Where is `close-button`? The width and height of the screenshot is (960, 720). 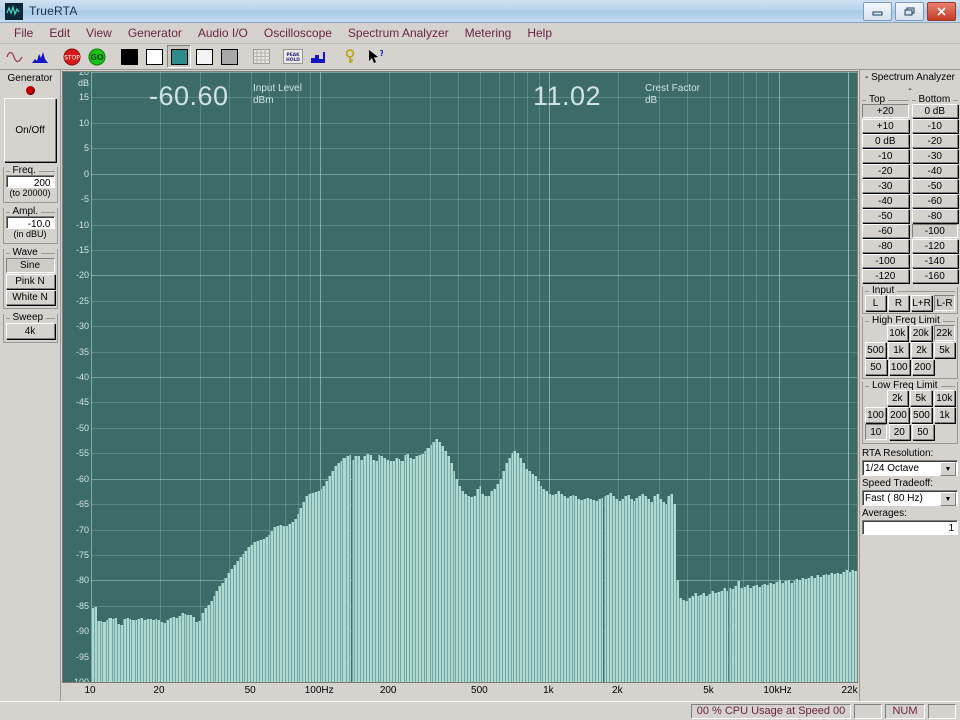
close-button is located at coordinates (941, 11).